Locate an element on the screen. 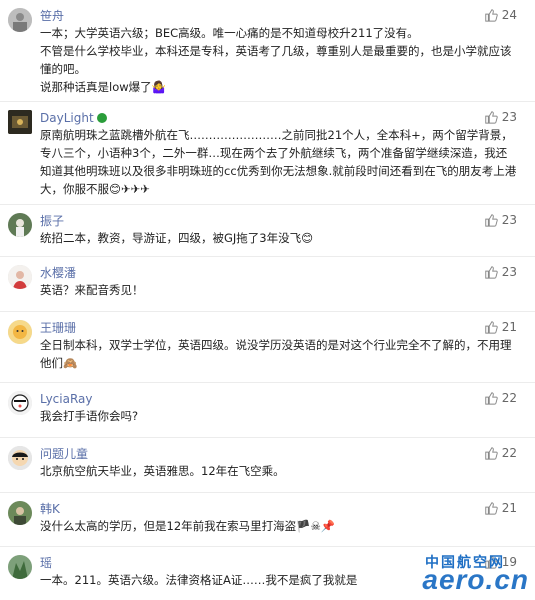  comment-username: 韩K is located at coordinates (50, 509).